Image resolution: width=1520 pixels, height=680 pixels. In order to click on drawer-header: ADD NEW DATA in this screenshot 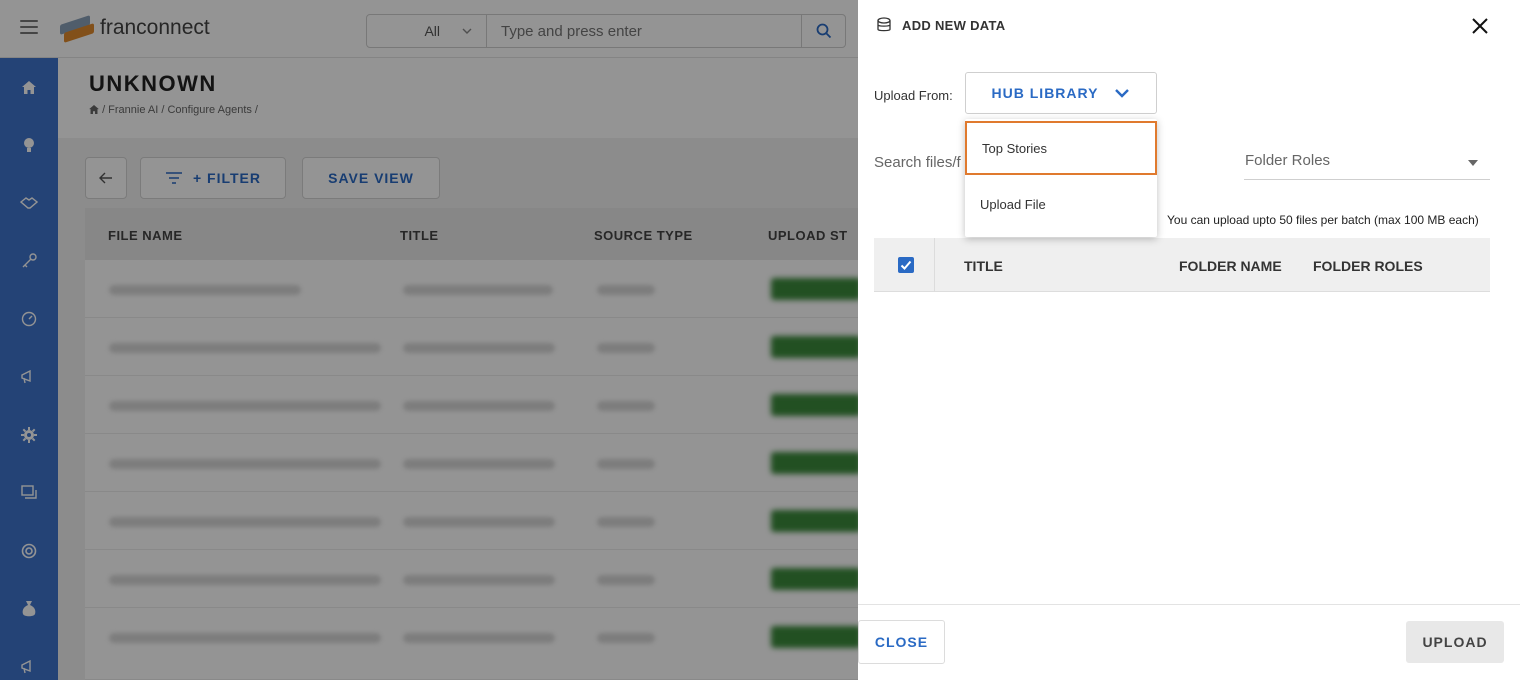, I will do `click(941, 25)`.